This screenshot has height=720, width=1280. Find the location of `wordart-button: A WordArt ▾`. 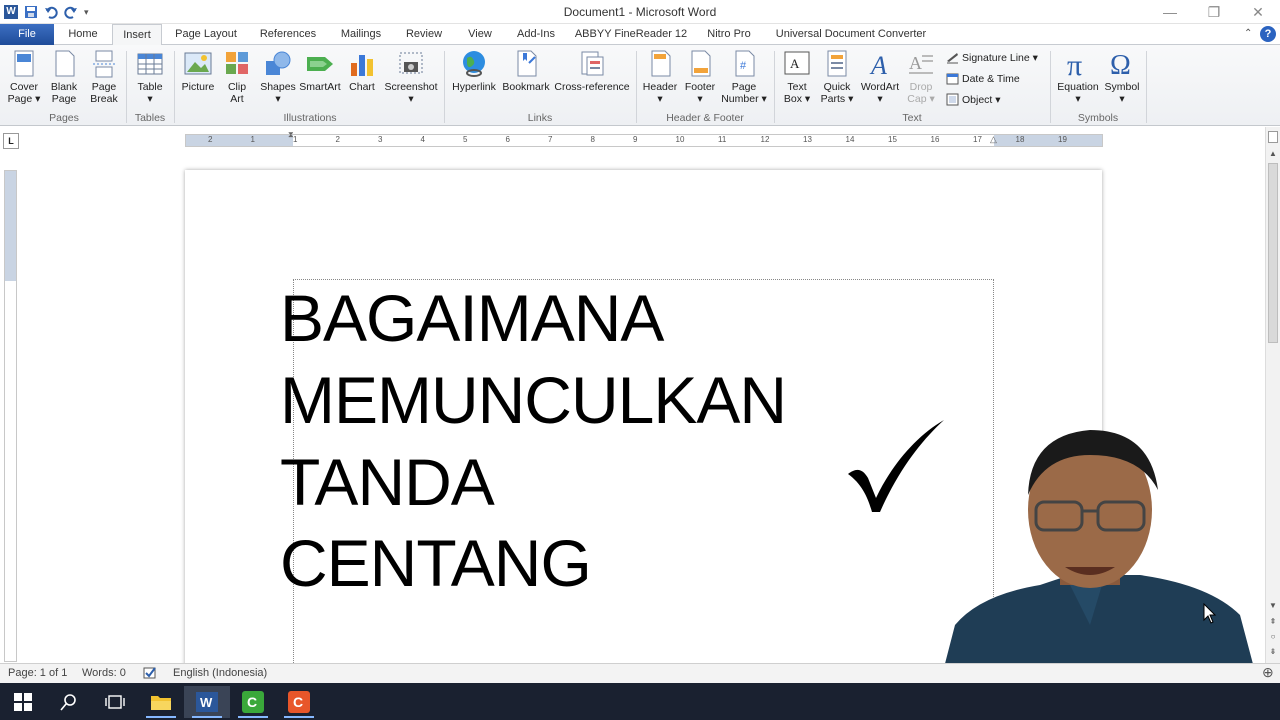

wordart-button: A WordArt ▾ is located at coordinates (880, 77).